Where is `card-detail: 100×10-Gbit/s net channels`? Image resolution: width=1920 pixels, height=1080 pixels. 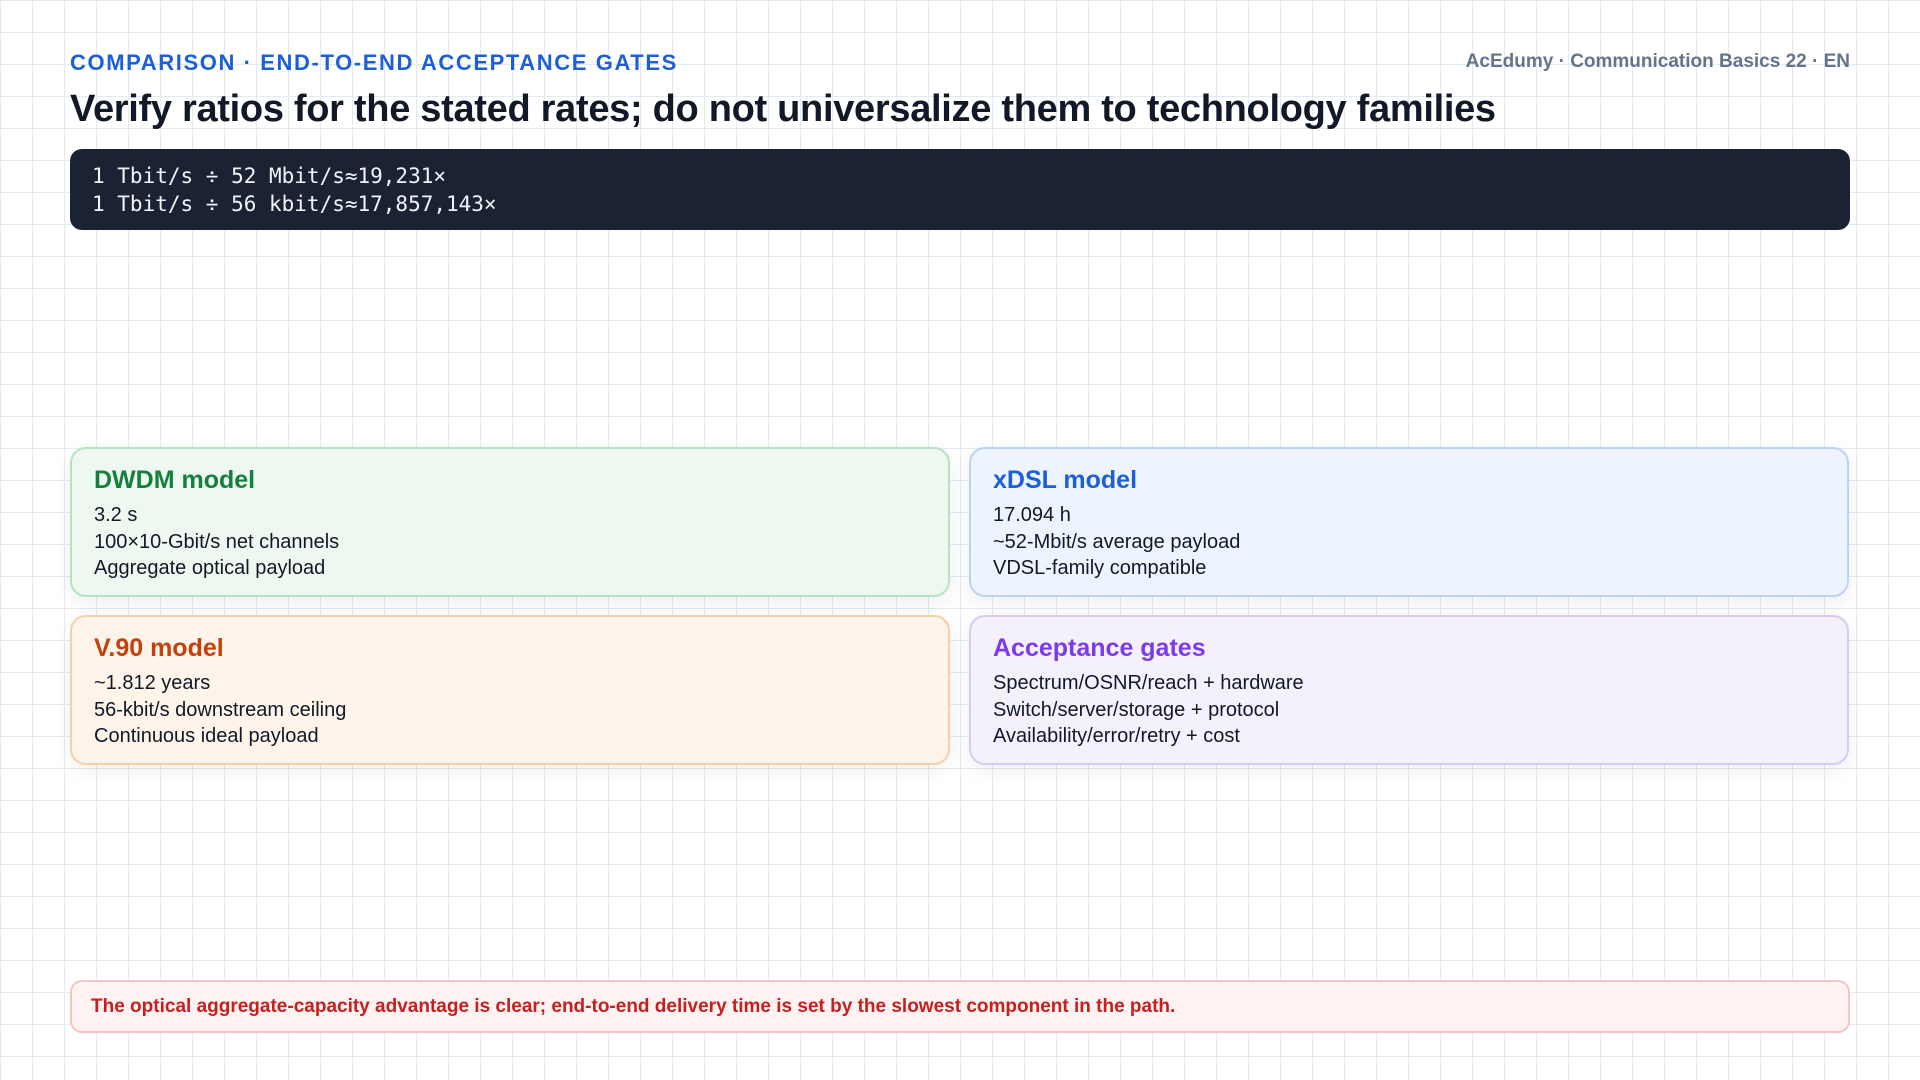 card-detail: 100×10-Gbit/s net channels is located at coordinates (217, 541).